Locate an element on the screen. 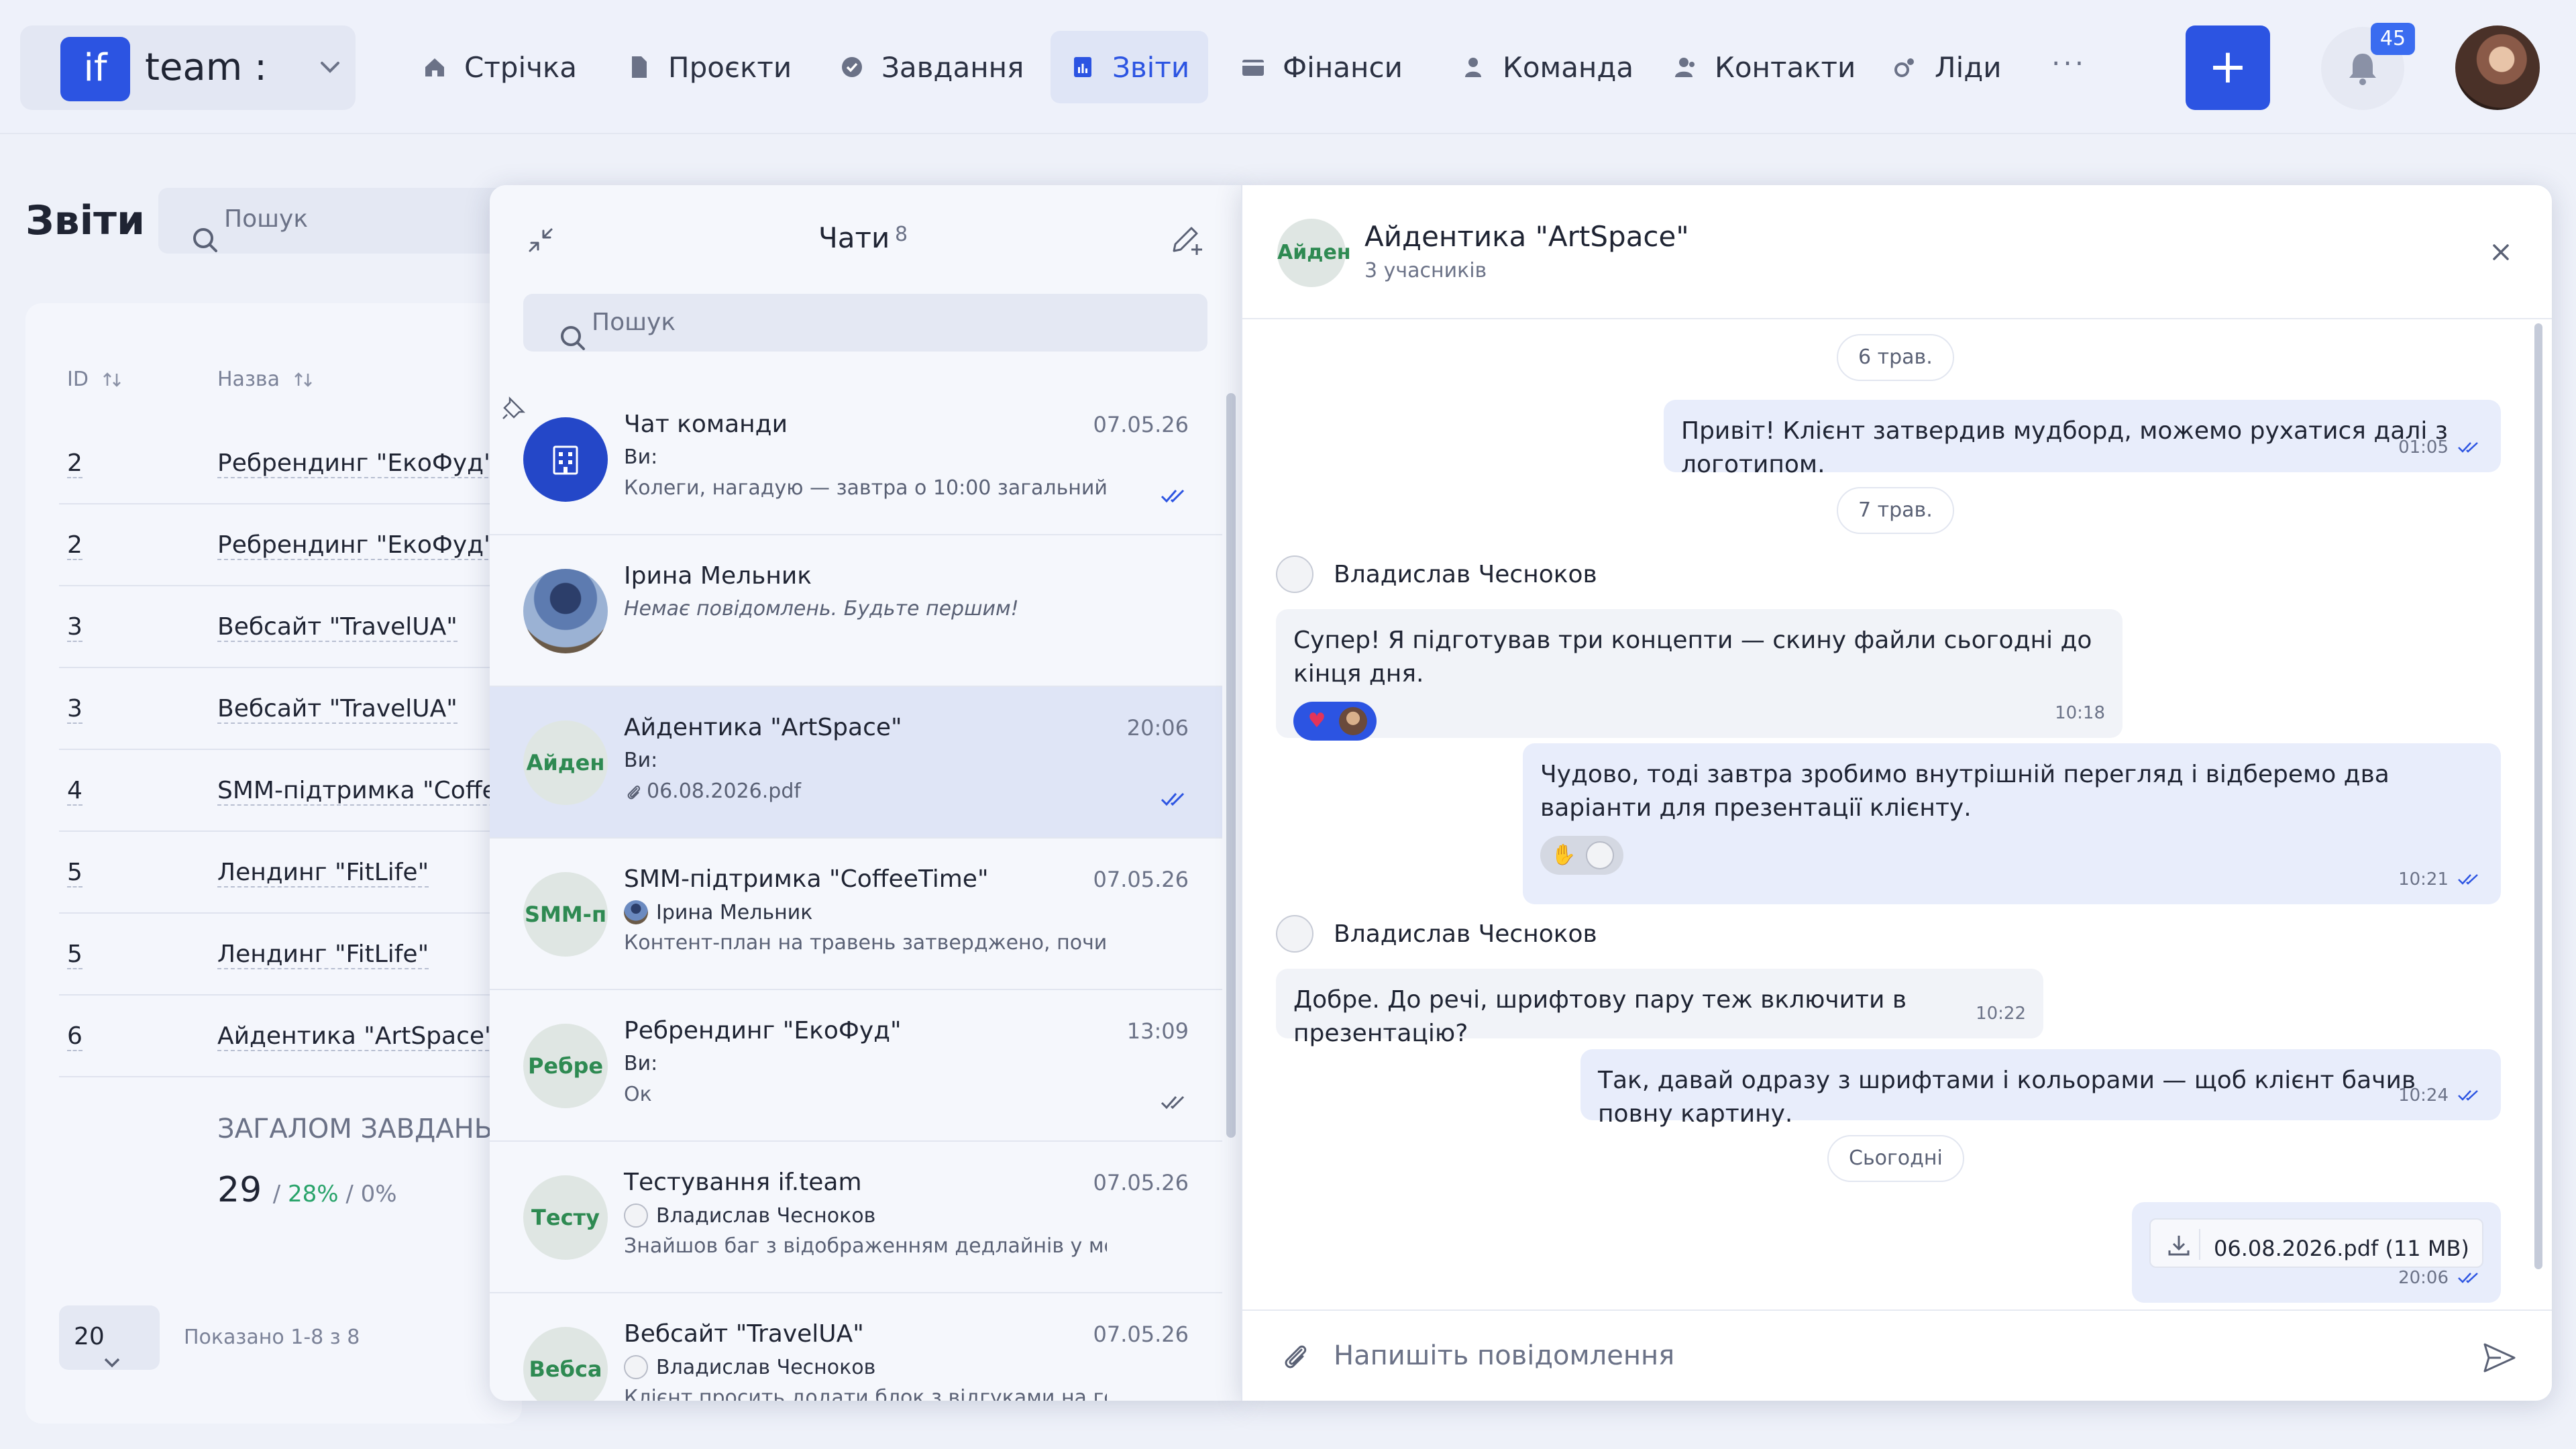 This screenshot has width=2576, height=1449. chats-title: Чати is located at coordinates (854, 237).